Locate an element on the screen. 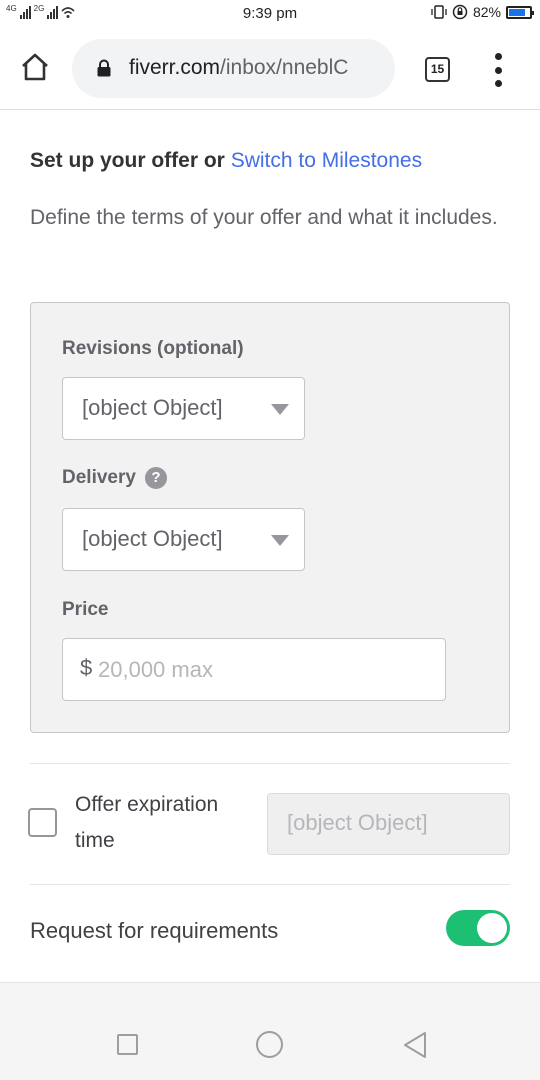 This screenshot has height=1080, width=540. price-label: Price is located at coordinates (85, 609).